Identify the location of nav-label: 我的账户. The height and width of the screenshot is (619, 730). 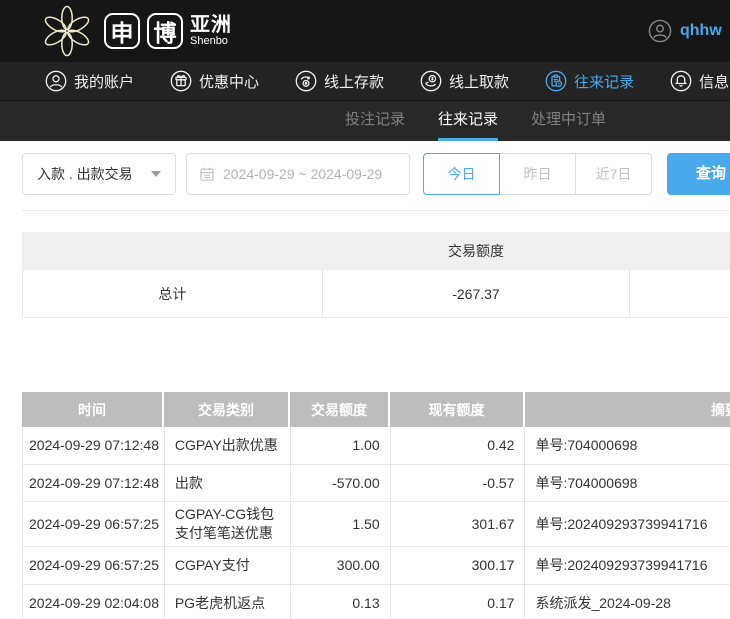
(104, 82).